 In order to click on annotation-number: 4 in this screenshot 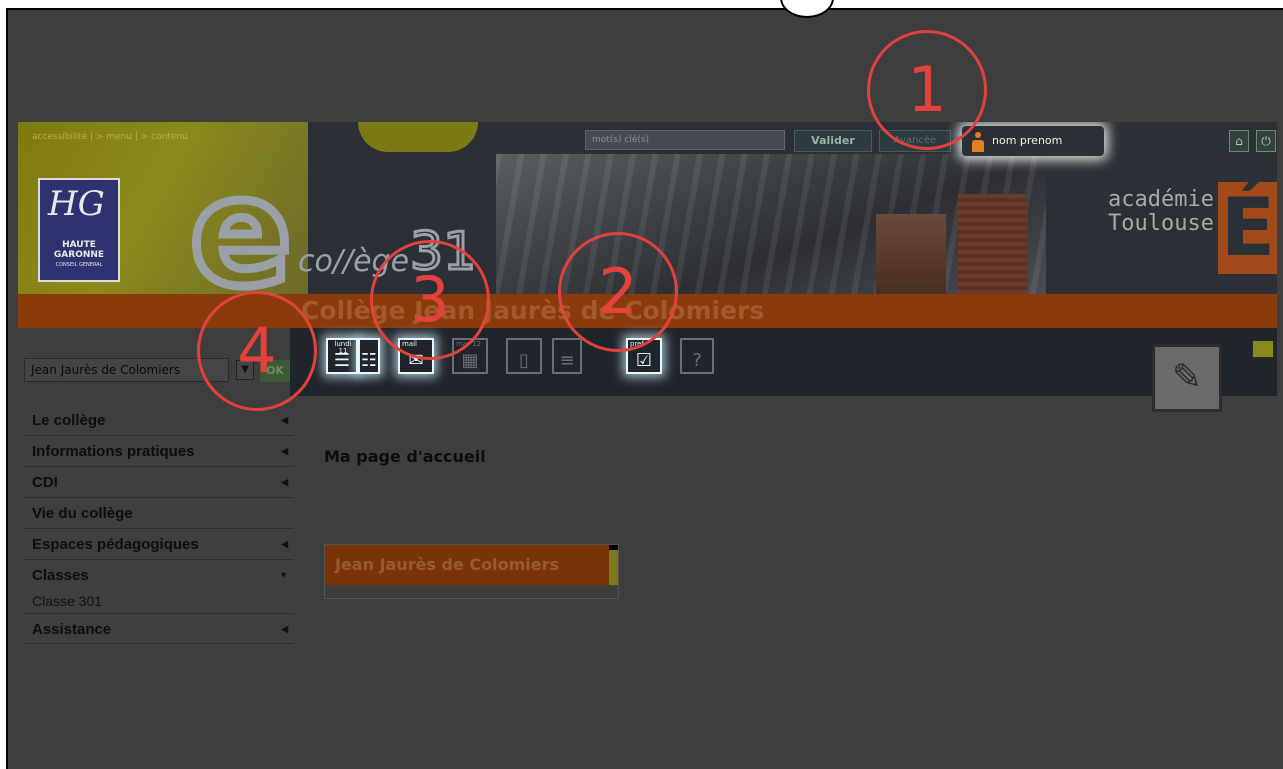, I will do `click(257, 350)`.